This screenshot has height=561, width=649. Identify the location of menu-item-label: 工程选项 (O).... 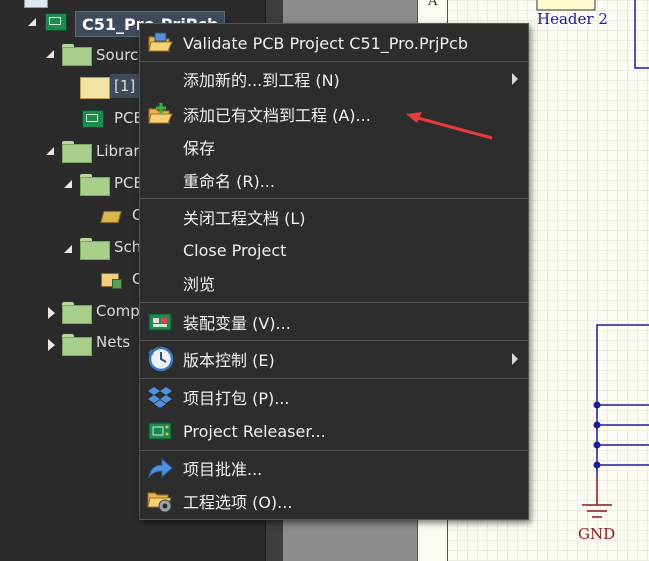
(238, 502).